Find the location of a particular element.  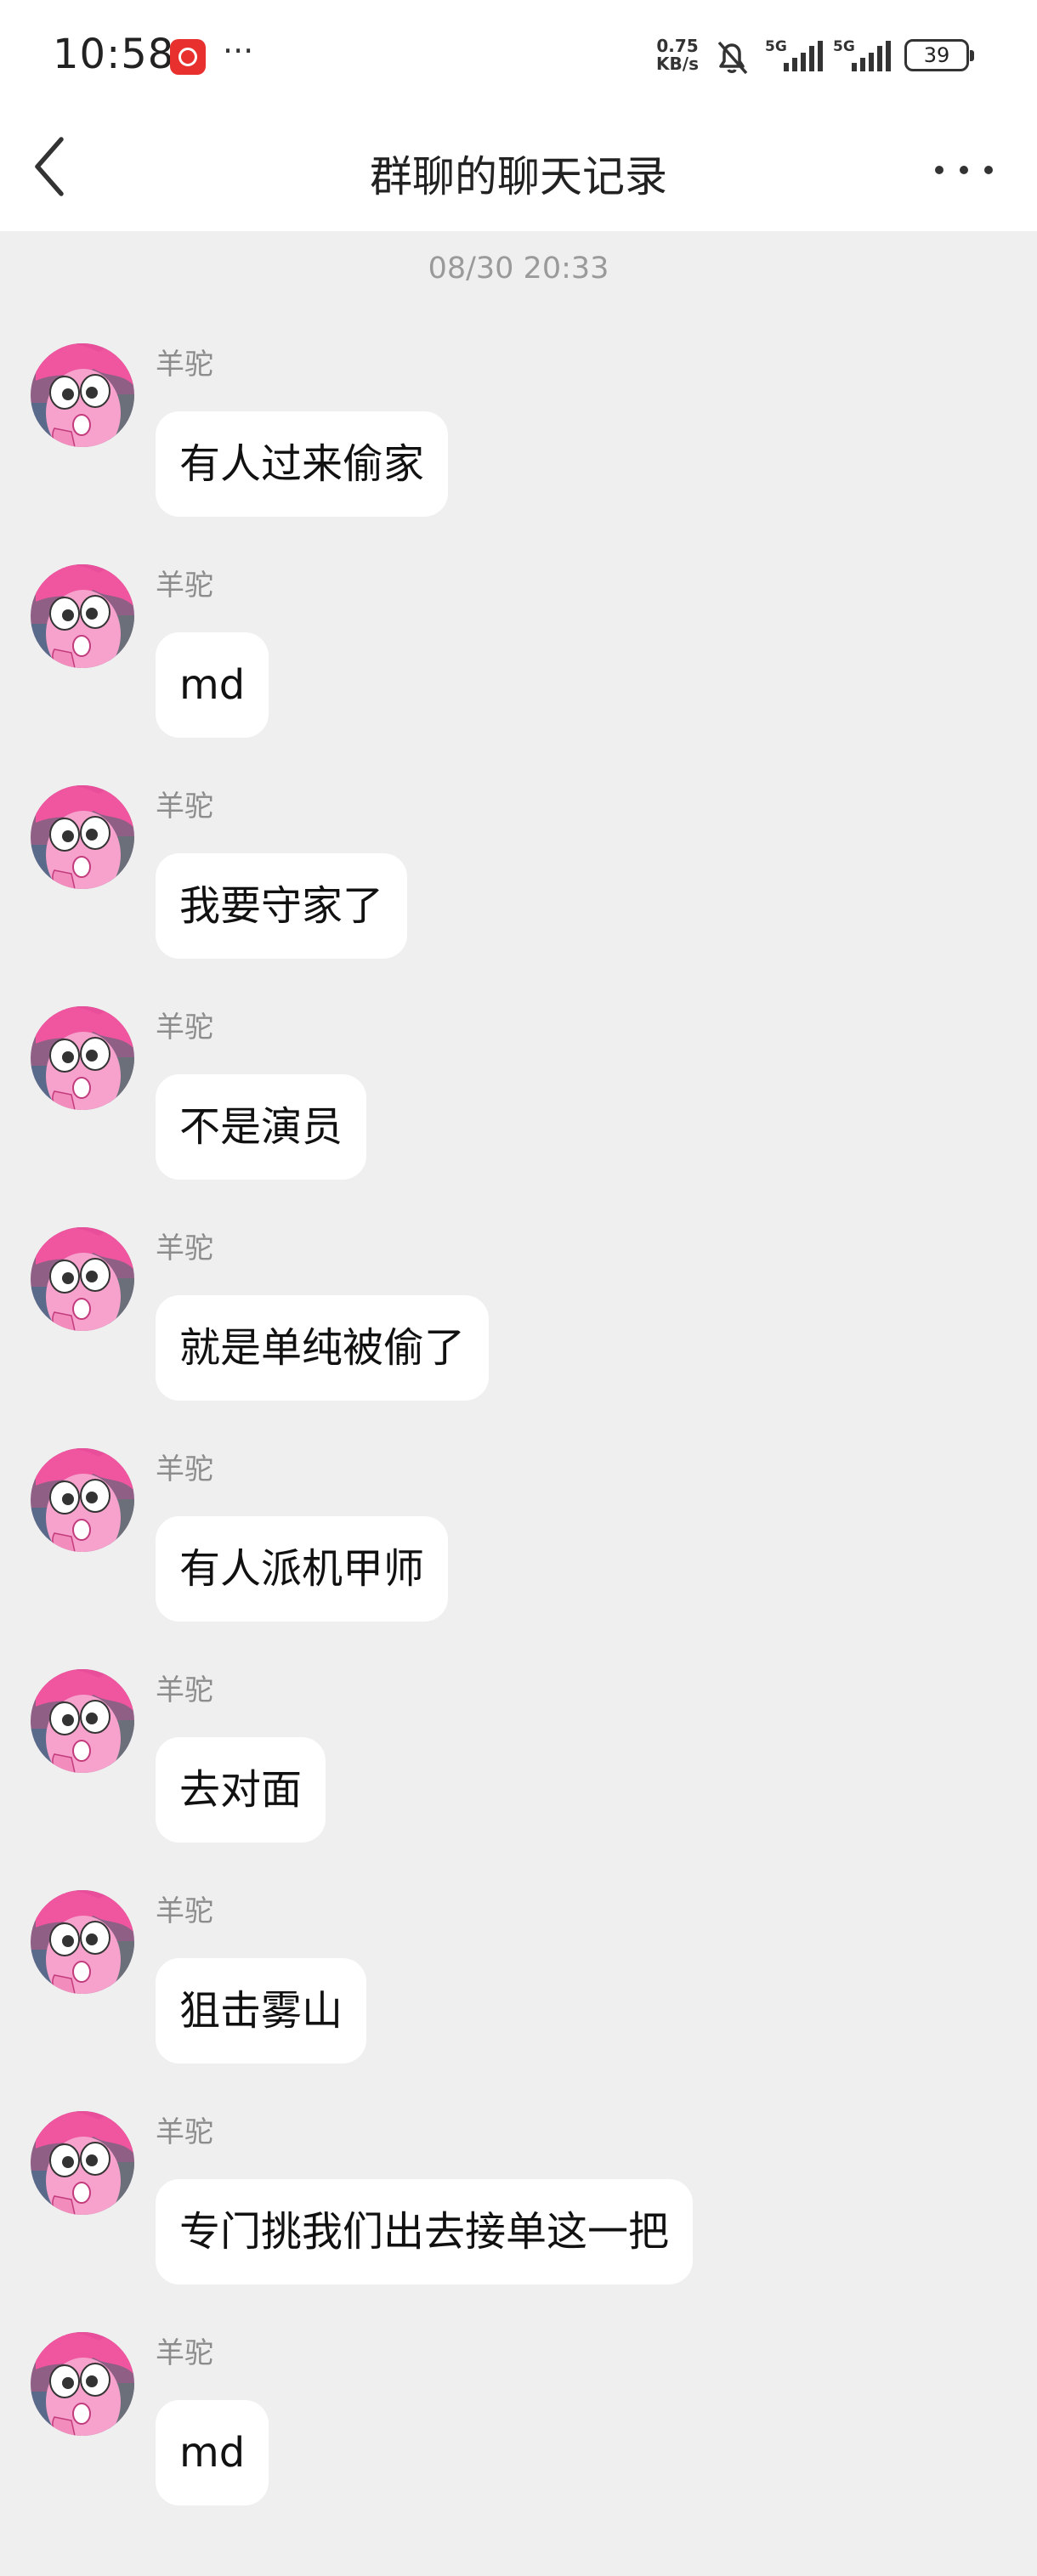

message-item: 羊驼 去对面 is located at coordinates (518, 1775).